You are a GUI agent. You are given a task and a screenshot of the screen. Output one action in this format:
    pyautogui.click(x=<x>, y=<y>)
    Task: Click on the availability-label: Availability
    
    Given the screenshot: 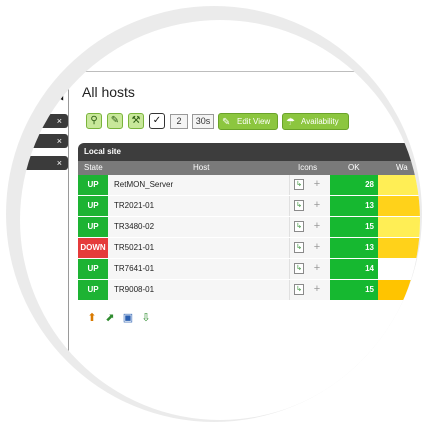 What is the action you would take?
    pyautogui.click(x=320, y=121)
    